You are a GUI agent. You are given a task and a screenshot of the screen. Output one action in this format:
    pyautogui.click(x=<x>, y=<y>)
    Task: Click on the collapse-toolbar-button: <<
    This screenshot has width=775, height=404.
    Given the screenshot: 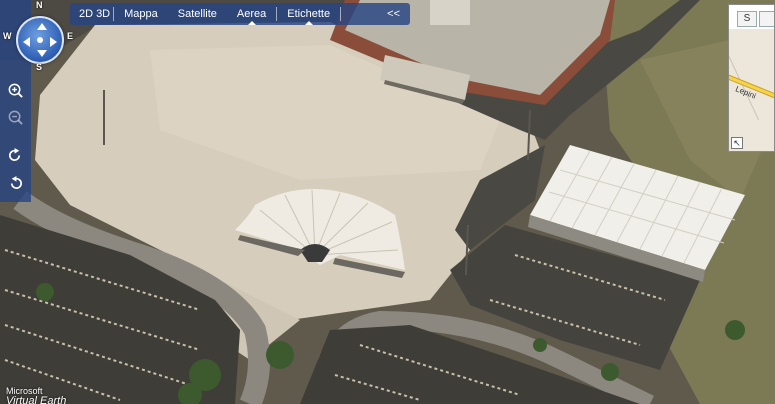 What is the action you would take?
    pyautogui.click(x=393, y=14)
    